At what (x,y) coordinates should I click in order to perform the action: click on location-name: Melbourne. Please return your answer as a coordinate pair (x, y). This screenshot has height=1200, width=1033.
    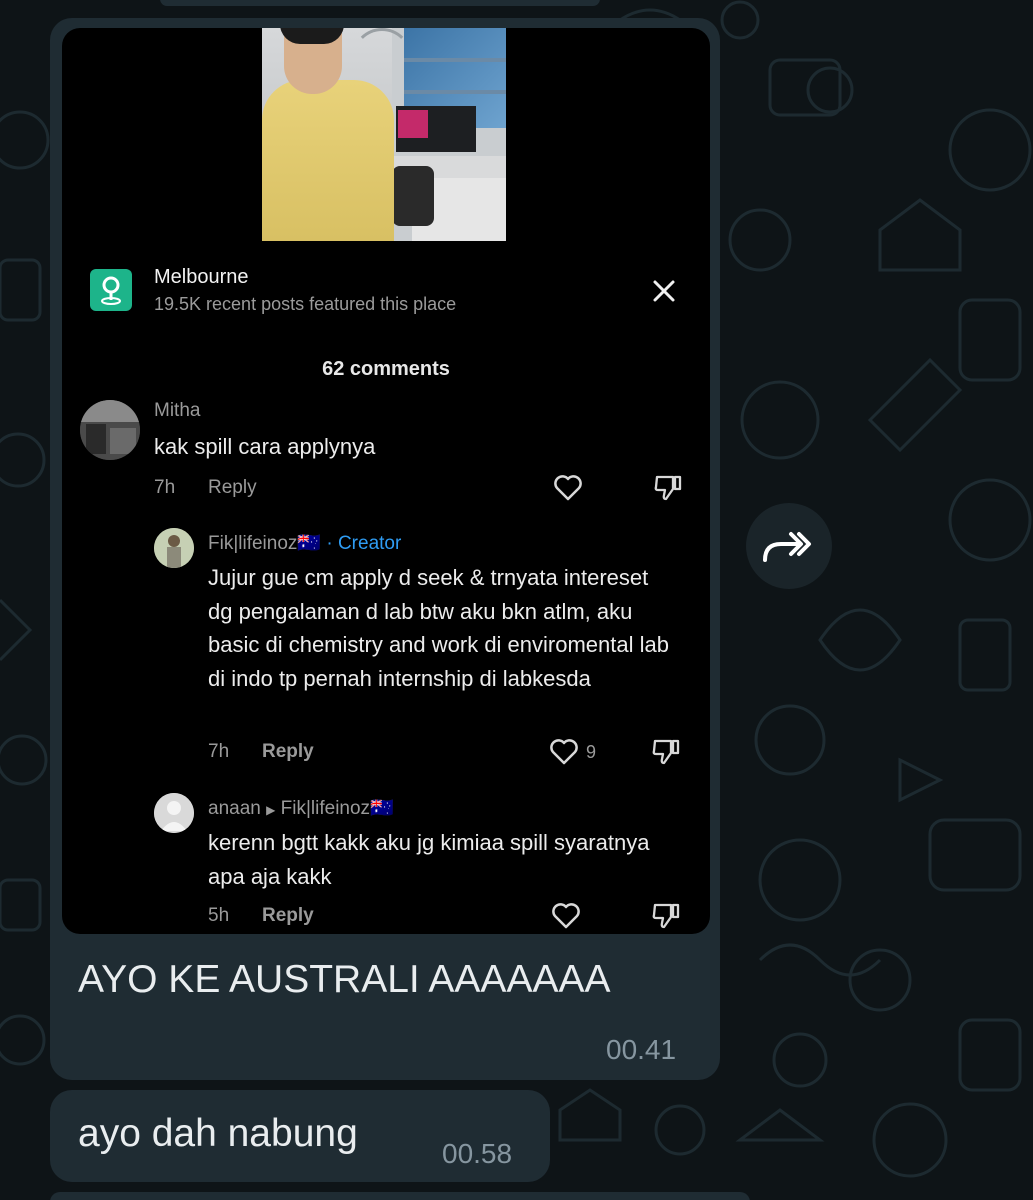
    Looking at the image, I should click on (201, 277).